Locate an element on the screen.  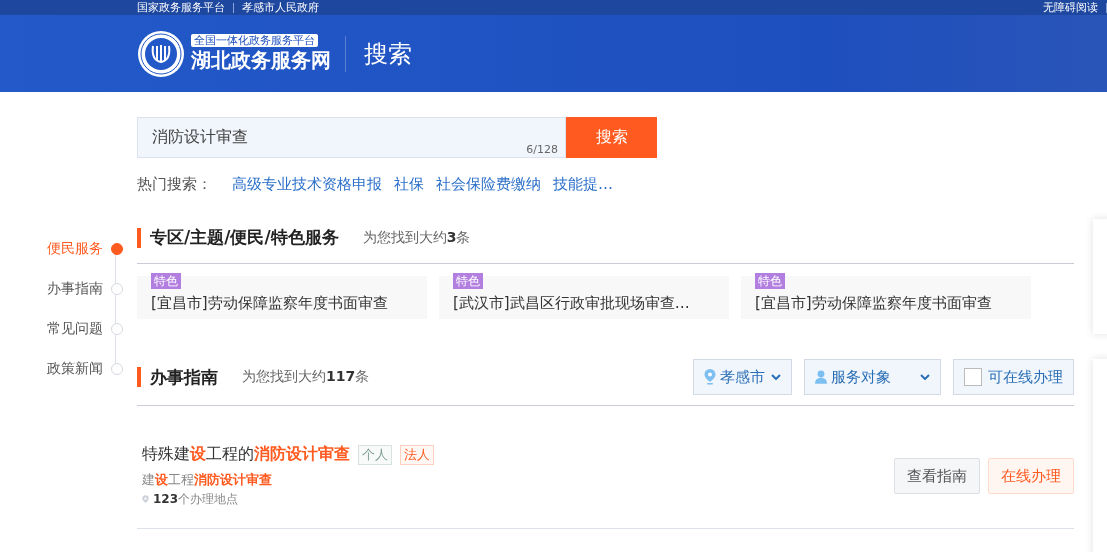
view-guide-button: 查看指南 is located at coordinates (937, 476).